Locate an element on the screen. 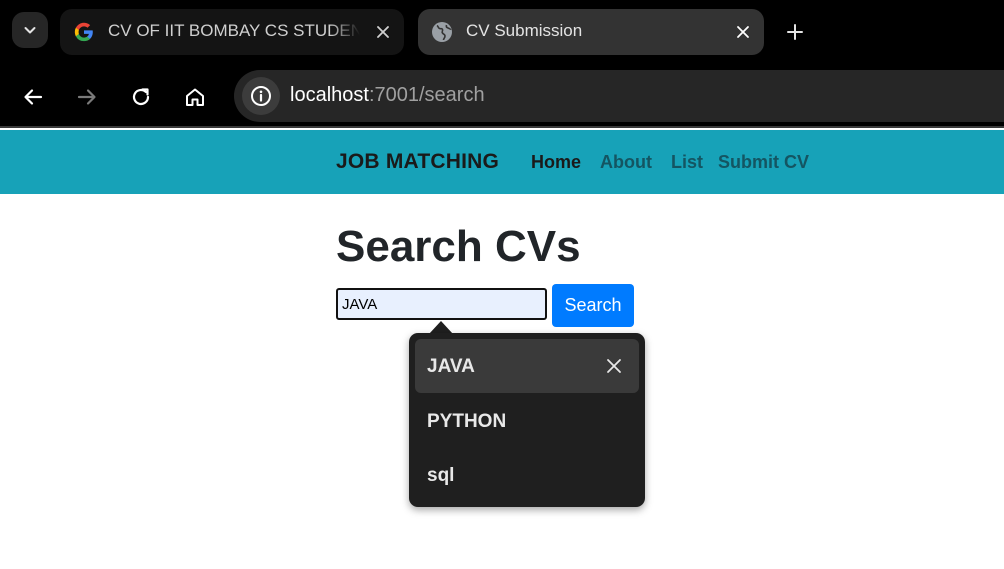  home-button is located at coordinates (195, 97).